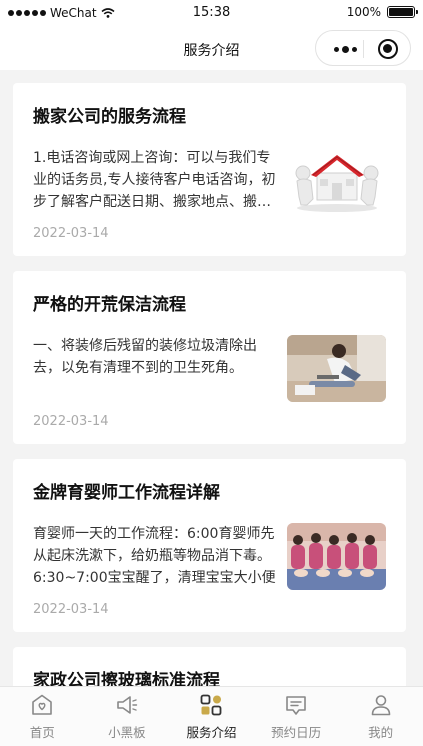  What do you see at coordinates (380, 705) in the screenshot?
I see `user-icon` at bounding box center [380, 705].